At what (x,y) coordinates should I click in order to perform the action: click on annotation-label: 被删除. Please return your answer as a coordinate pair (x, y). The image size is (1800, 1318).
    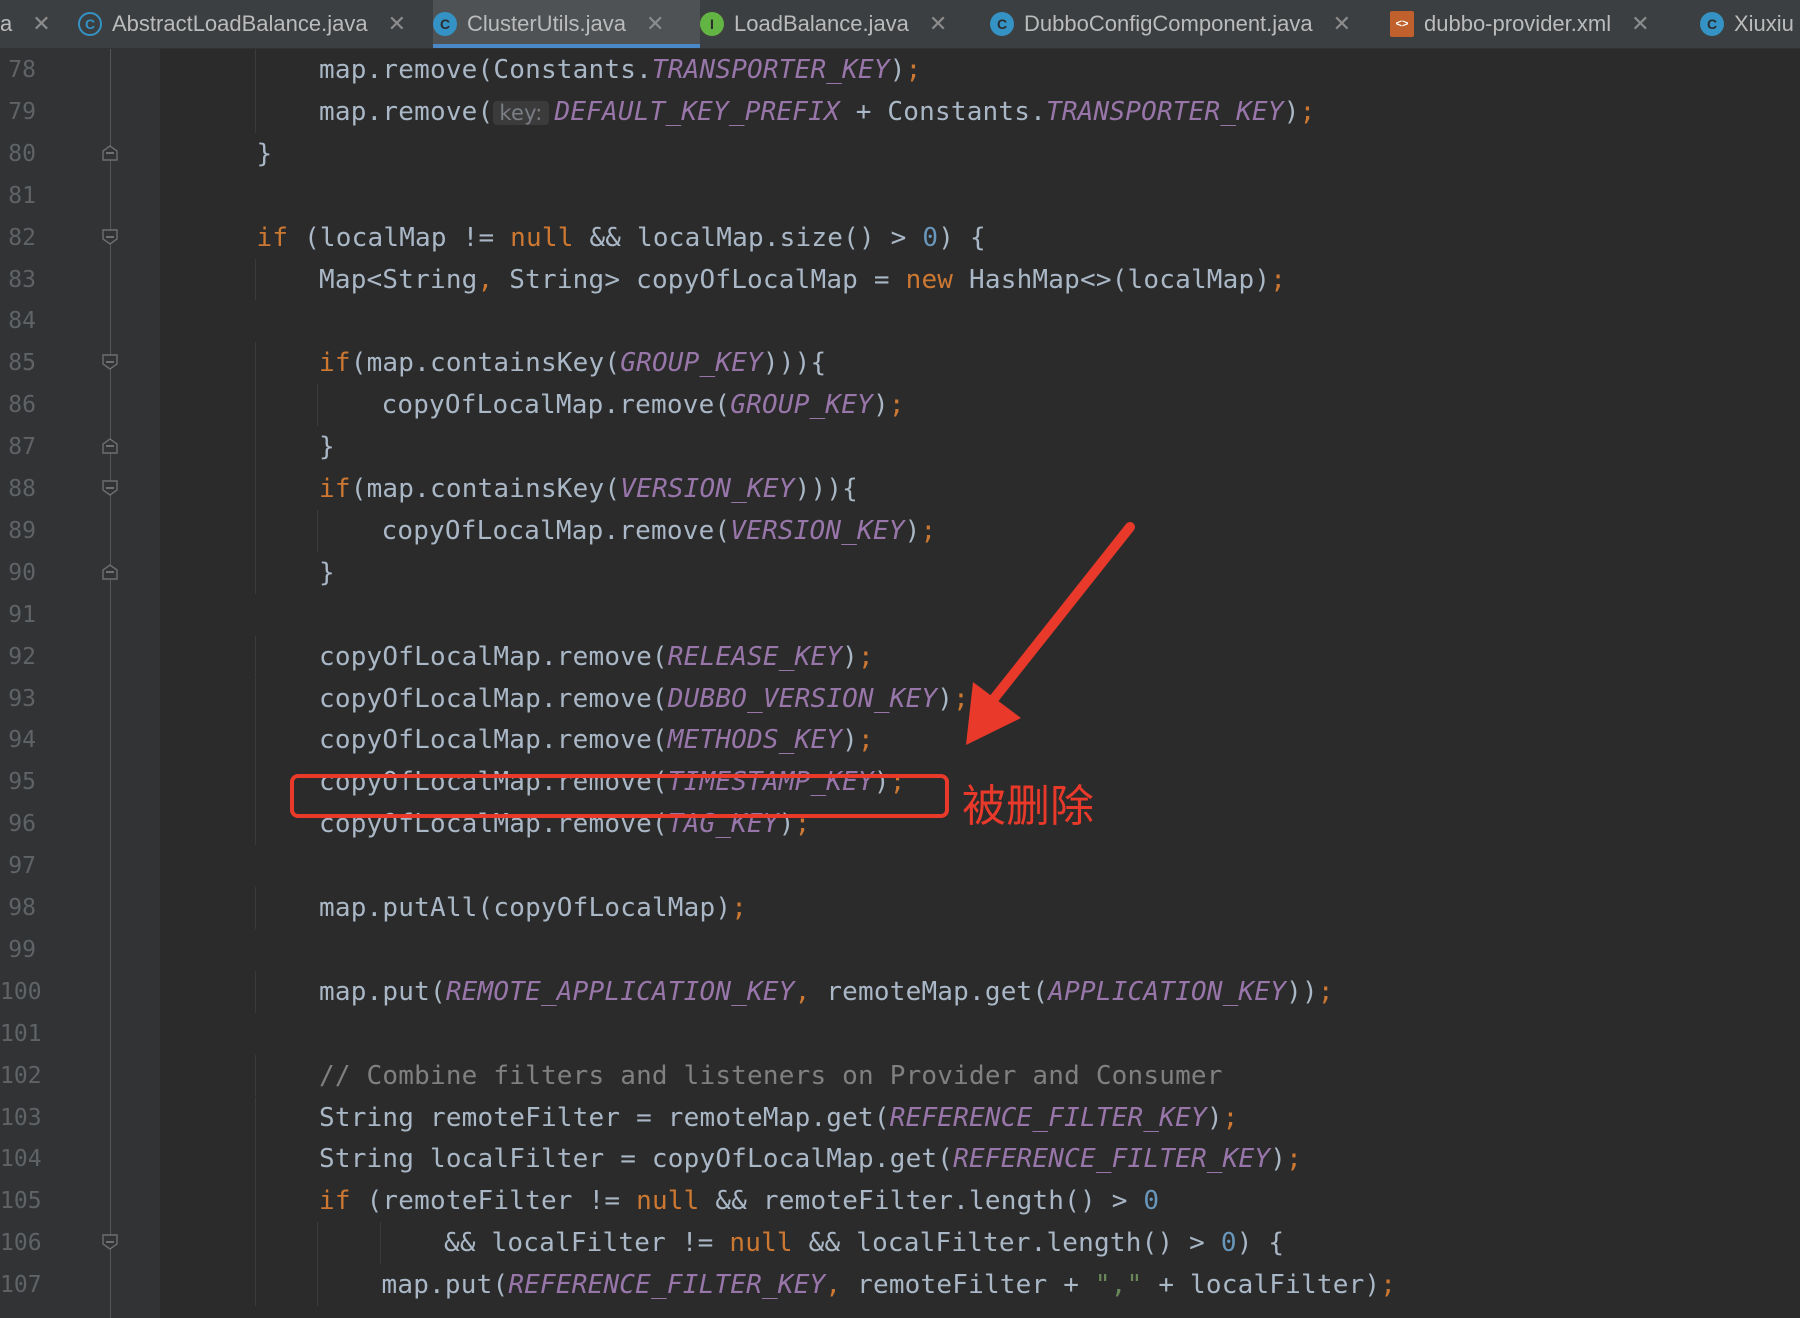
    Looking at the image, I should click on (1028, 806).